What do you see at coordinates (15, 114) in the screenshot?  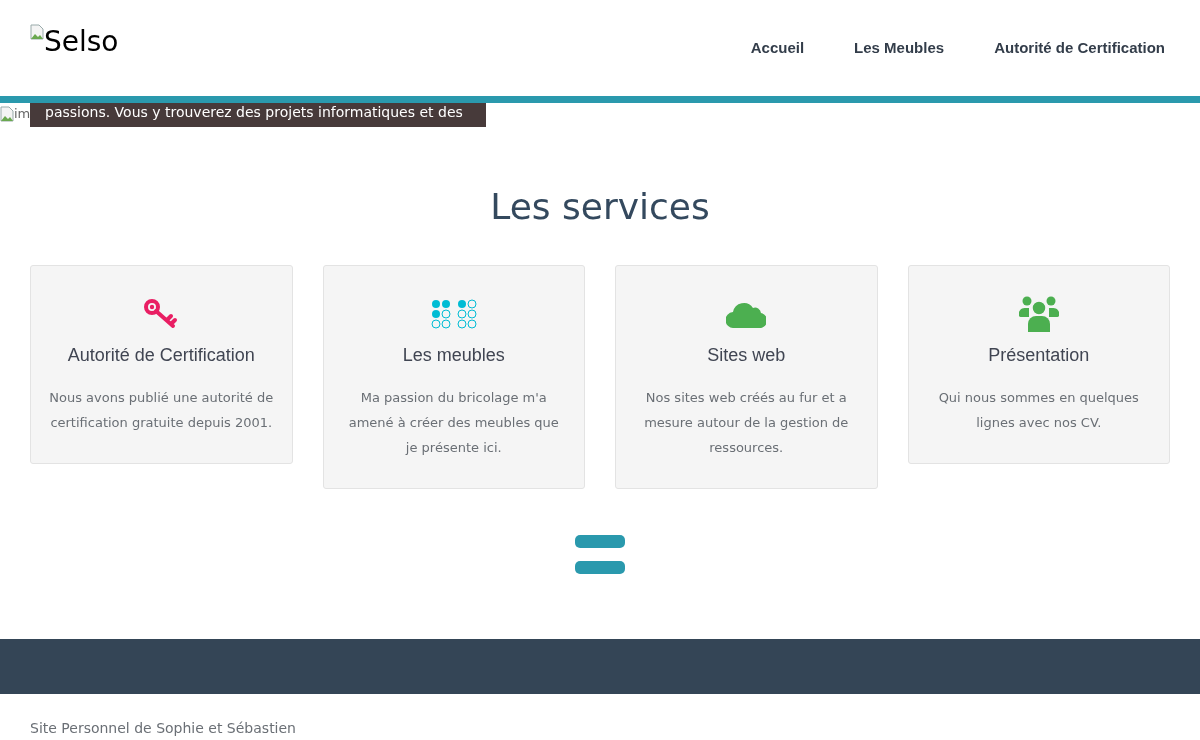 I see `broken-image-alt: im` at bounding box center [15, 114].